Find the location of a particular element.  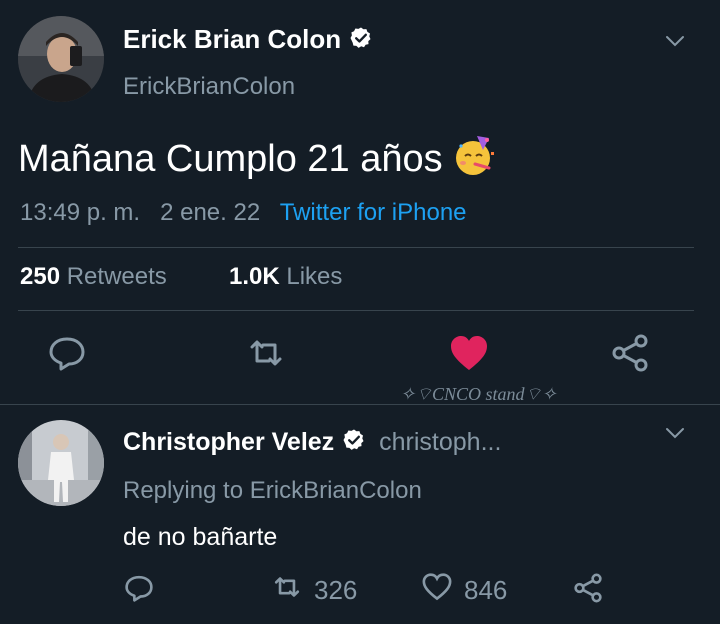

author-avatar is located at coordinates (61, 59).